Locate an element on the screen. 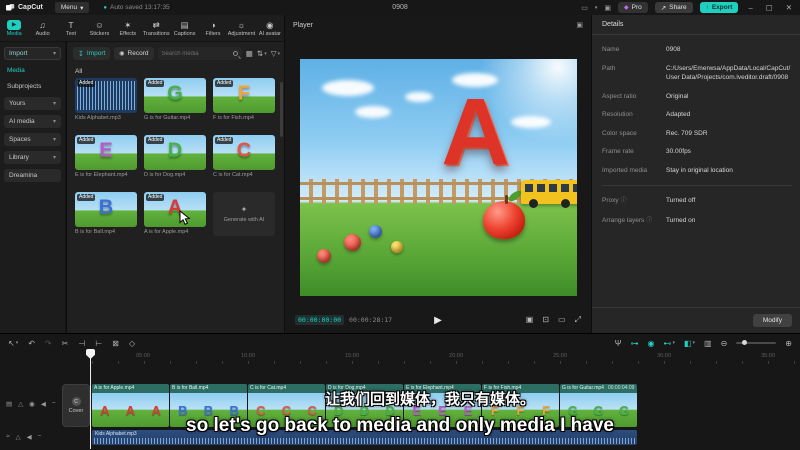 This screenshot has height=450, width=800. tab-text: T Text is located at coordinates (71, 28).